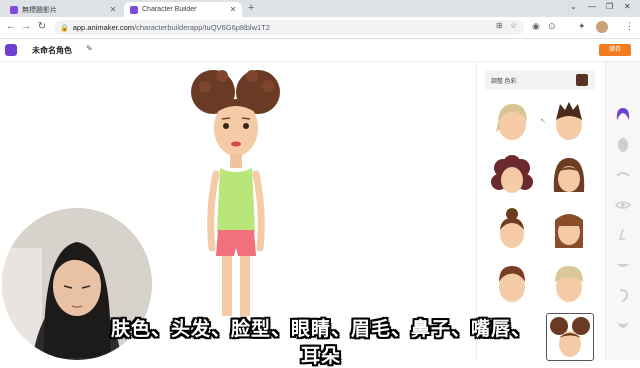 The image size is (640, 368). Describe the element at coordinates (602, 27) in the screenshot. I see `avatar` at that location.